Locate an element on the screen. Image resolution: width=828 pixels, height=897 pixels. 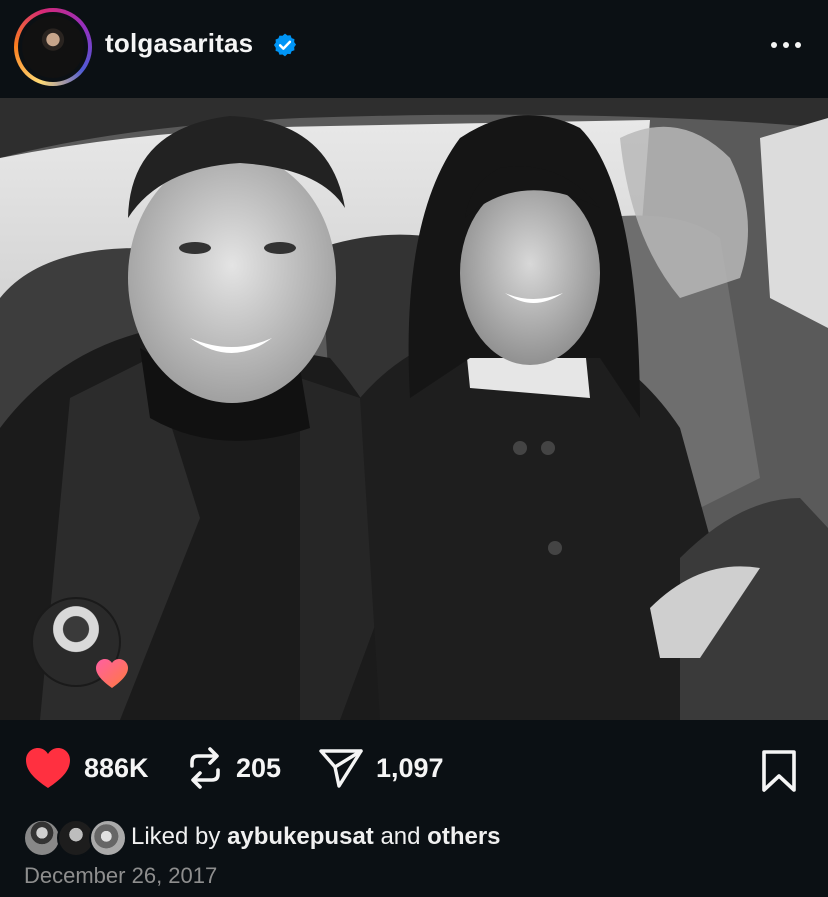
share-action: 1,097 is located at coordinates (381, 768).